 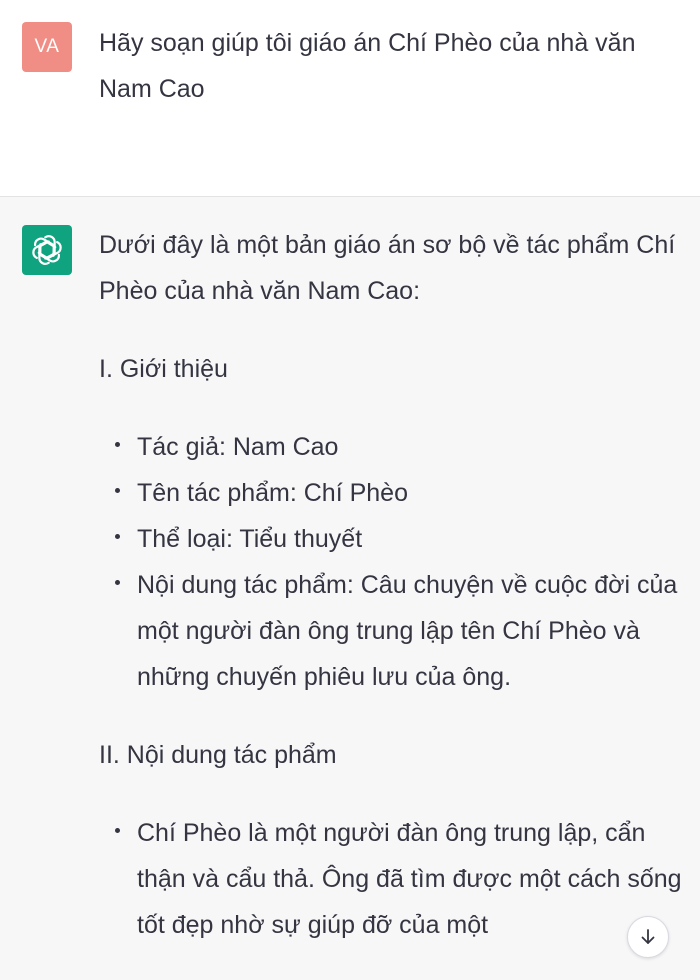 I want to click on list-item: Thể loại: Tiểu thuyết, so click(x=402, y=539).